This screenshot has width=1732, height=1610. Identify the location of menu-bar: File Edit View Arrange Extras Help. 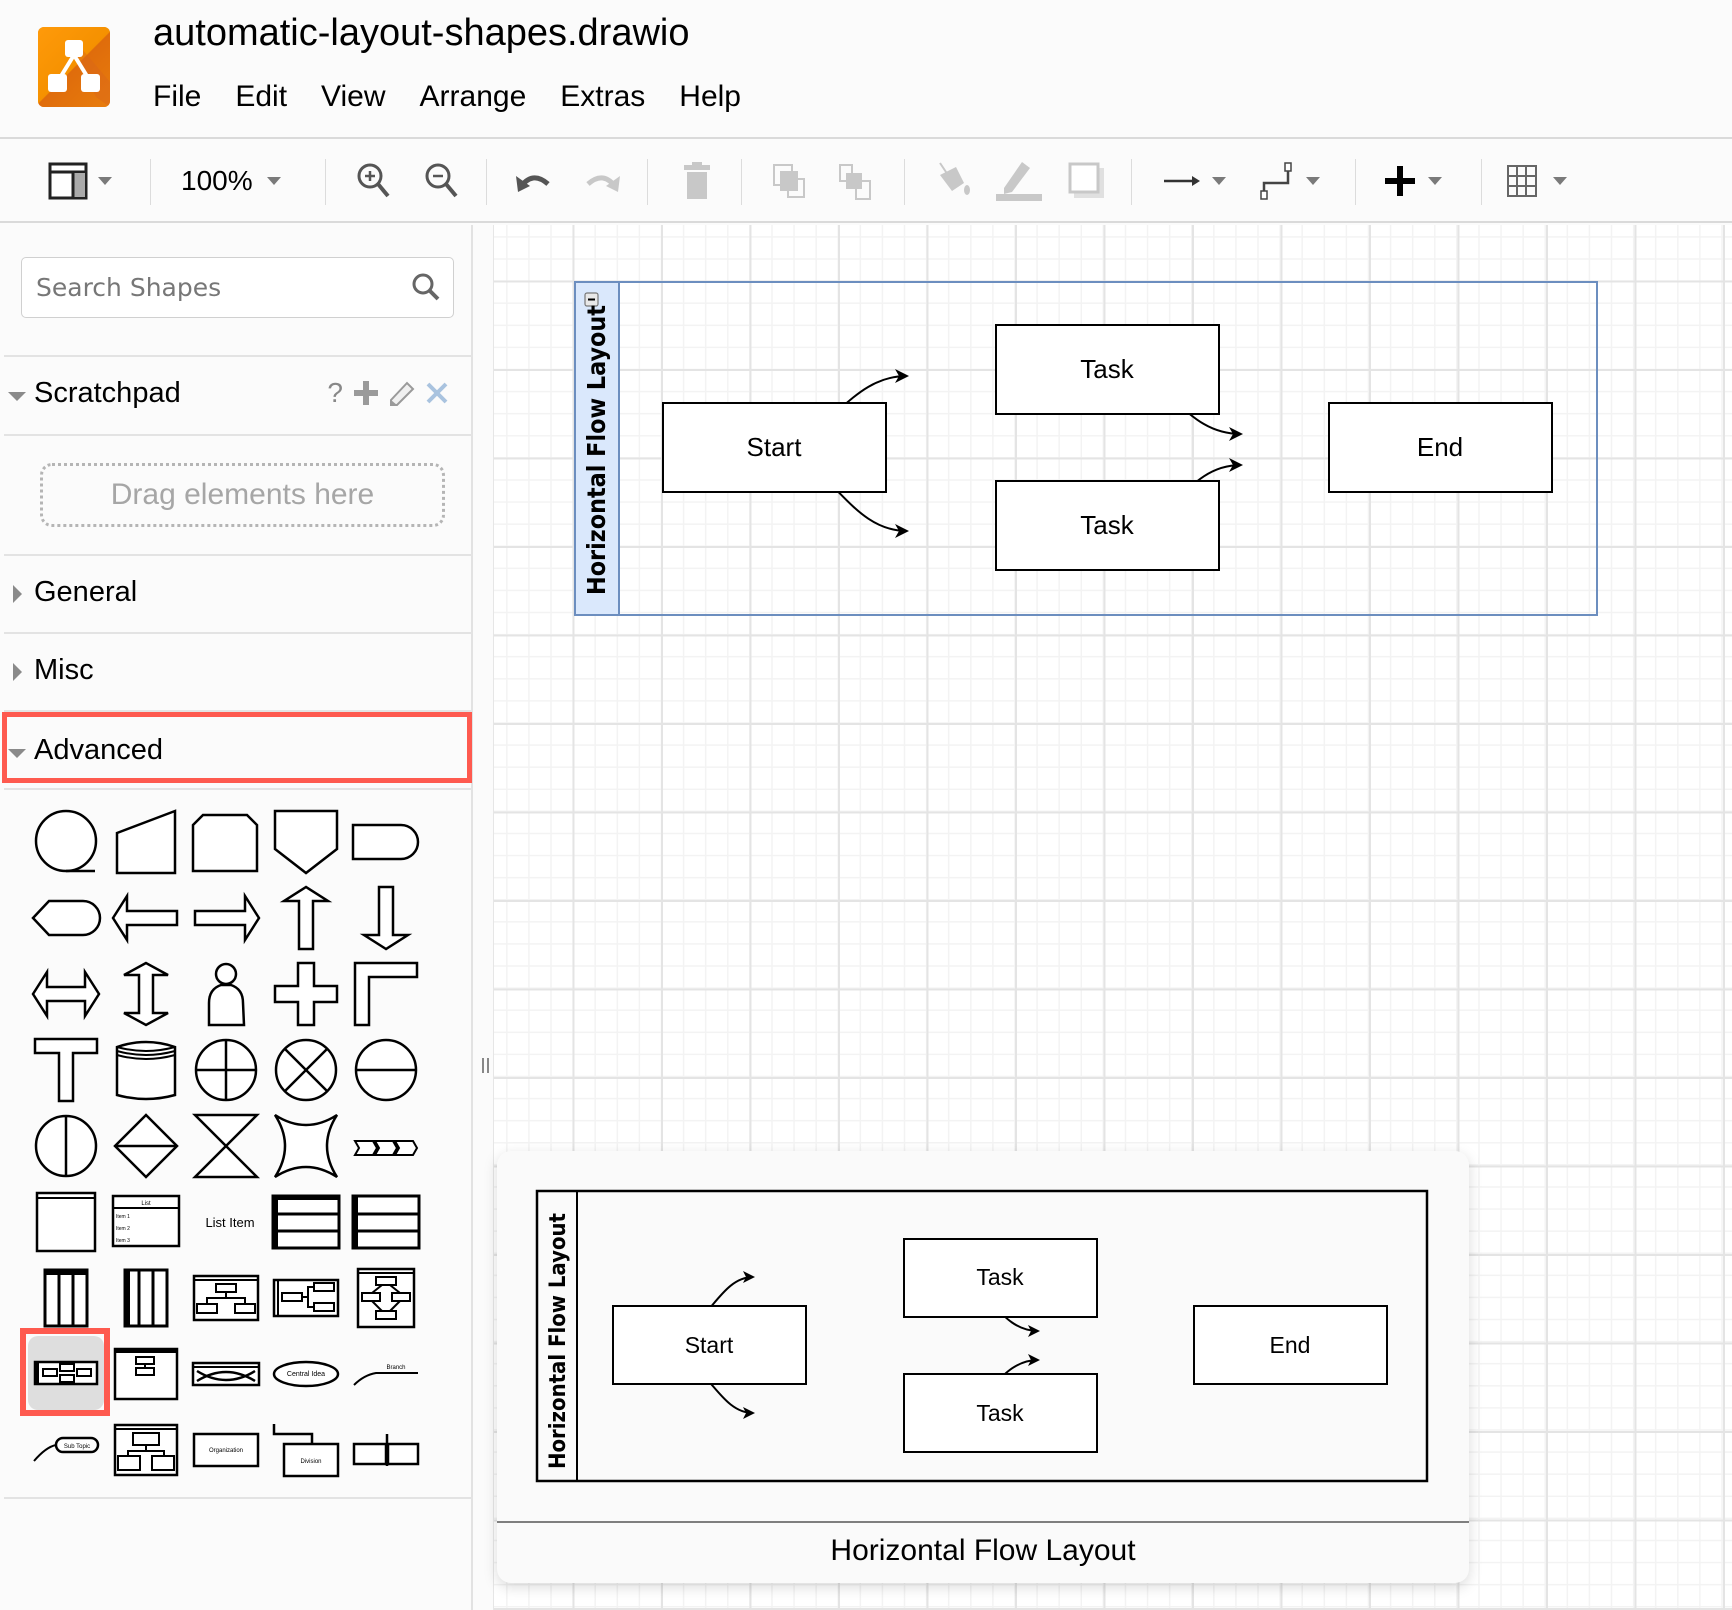
(464, 97).